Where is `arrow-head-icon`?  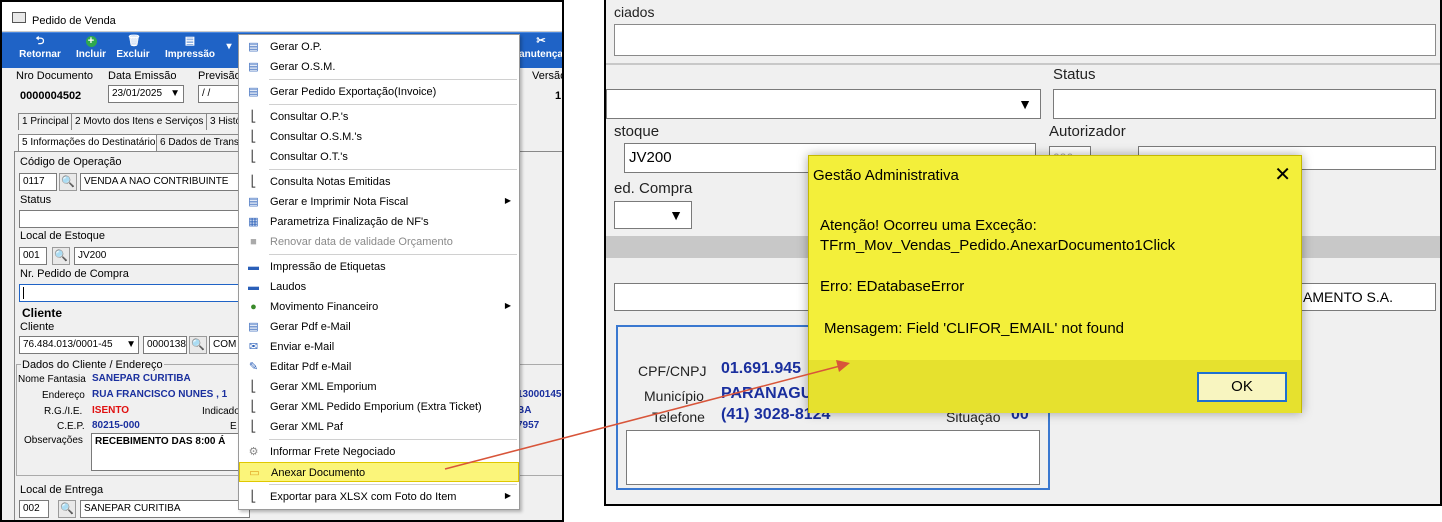 arrow-head-icon is located at coordinates (843, 366).